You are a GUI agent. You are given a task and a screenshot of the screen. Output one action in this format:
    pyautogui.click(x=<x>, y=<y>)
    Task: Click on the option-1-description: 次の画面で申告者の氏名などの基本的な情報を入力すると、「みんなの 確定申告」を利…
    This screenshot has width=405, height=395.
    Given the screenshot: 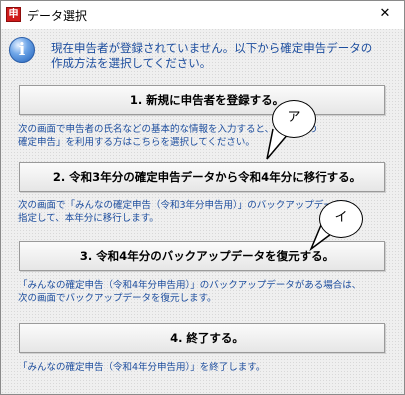 What is the action you would take?
    pyautogui.click(x=204, y=136)
    